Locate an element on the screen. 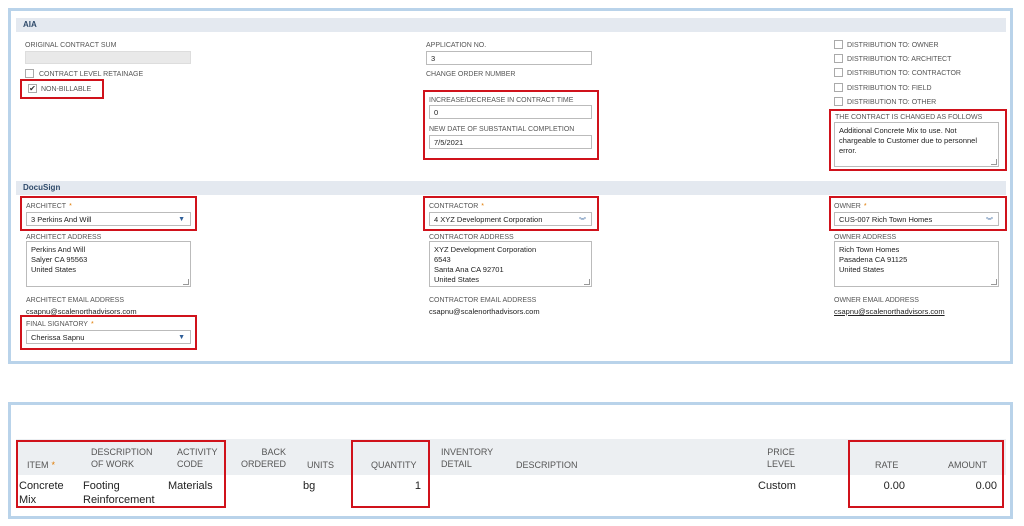  header-line: DETAIL is located at coordinates (456, 464).